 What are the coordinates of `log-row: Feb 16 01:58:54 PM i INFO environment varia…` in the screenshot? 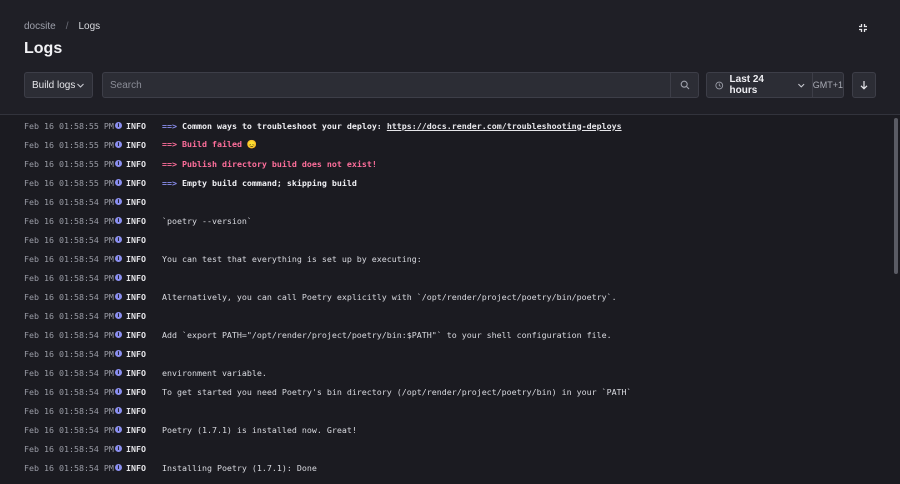 It's located at (445, 372).